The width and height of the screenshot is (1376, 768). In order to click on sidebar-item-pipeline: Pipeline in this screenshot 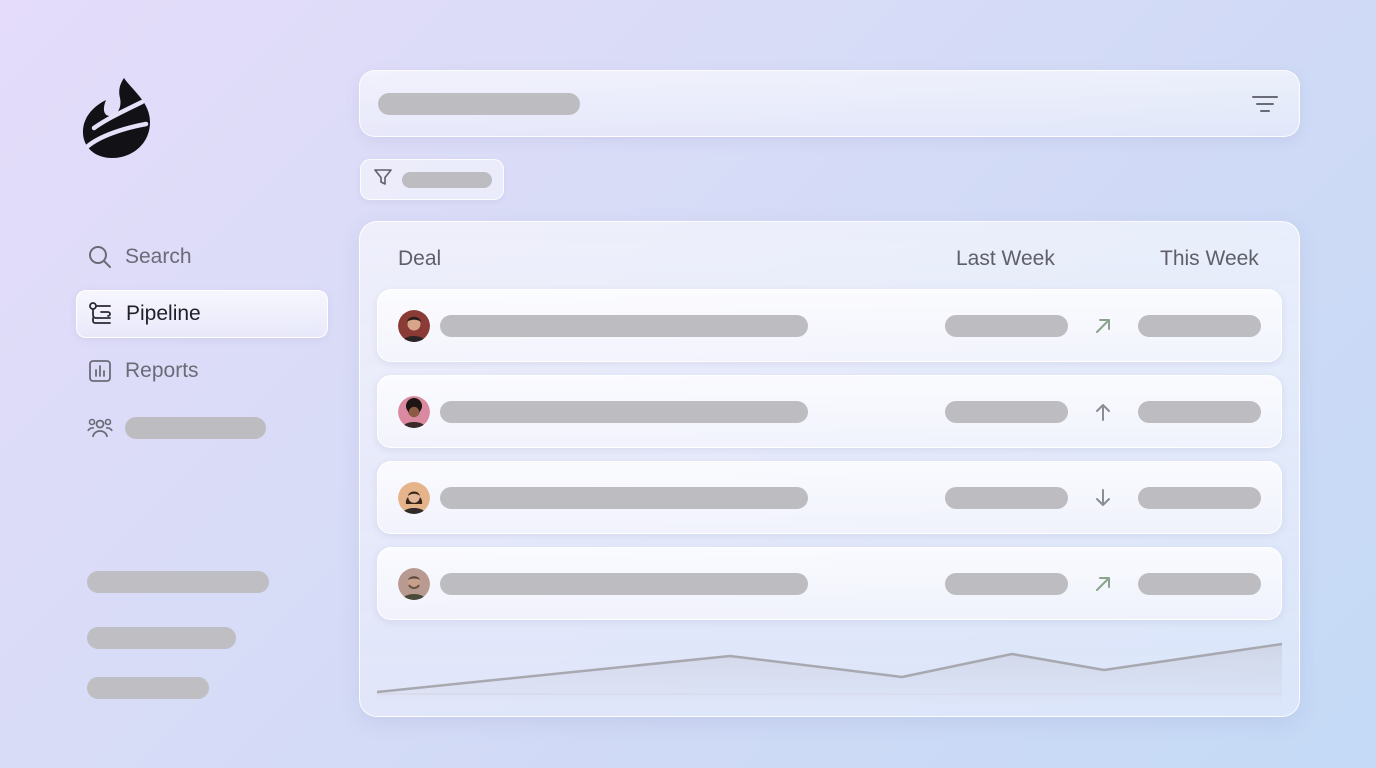, I will do `click(202, 314)`.